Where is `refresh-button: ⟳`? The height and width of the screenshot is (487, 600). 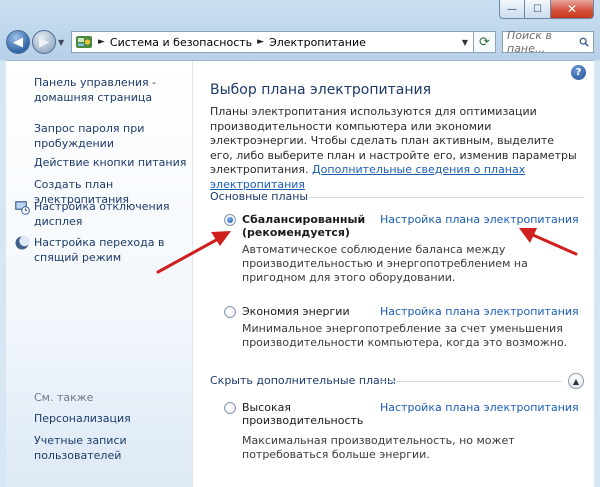
refresh-button: ⟳ is located at coordinates (485, 42).